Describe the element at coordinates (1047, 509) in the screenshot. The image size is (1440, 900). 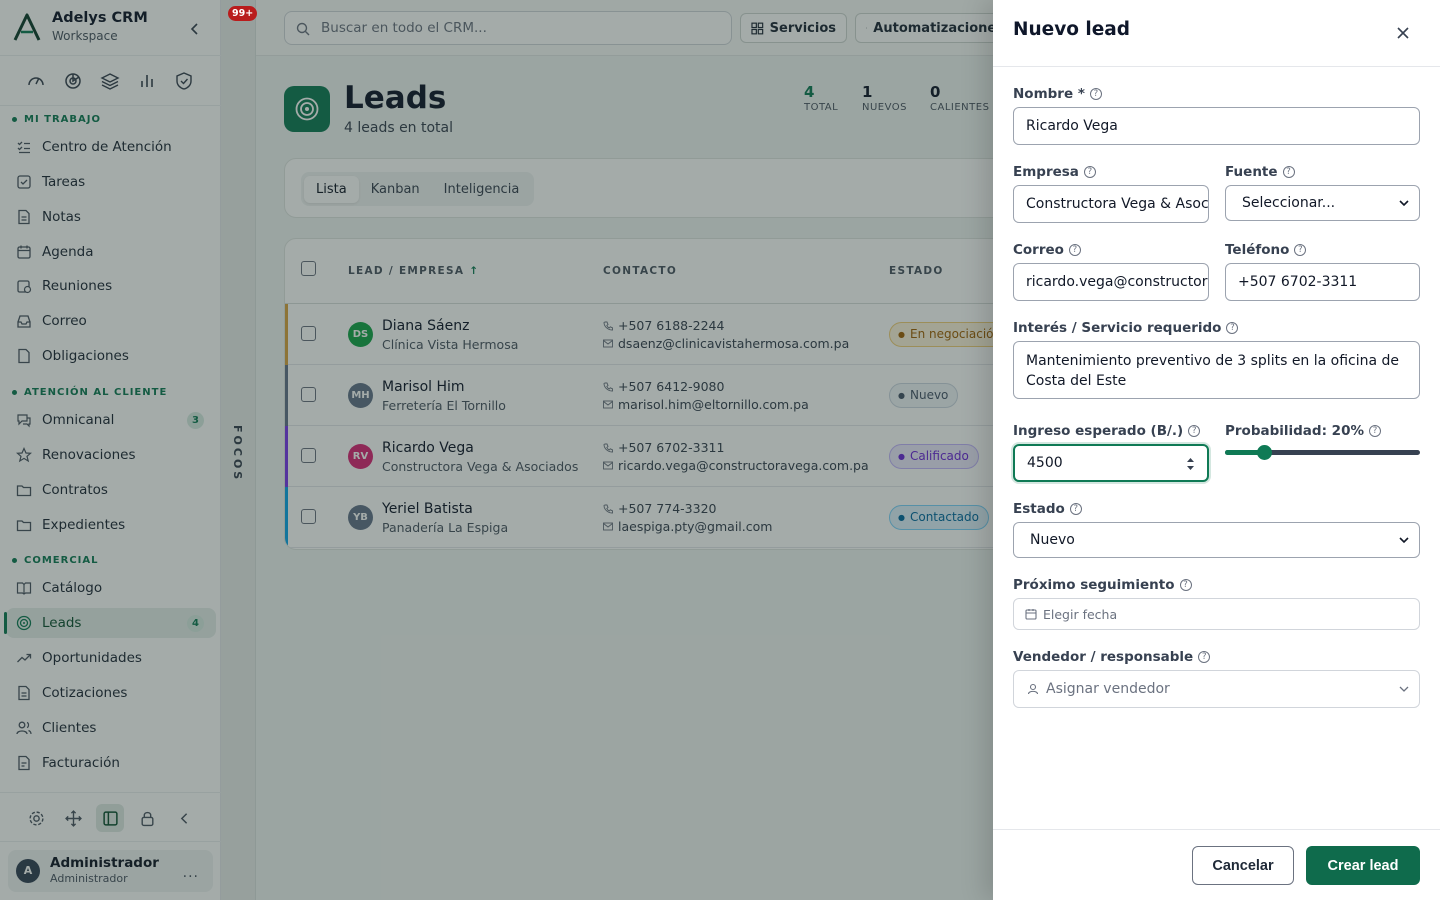
I see `estado-label: Estado?` at that location.